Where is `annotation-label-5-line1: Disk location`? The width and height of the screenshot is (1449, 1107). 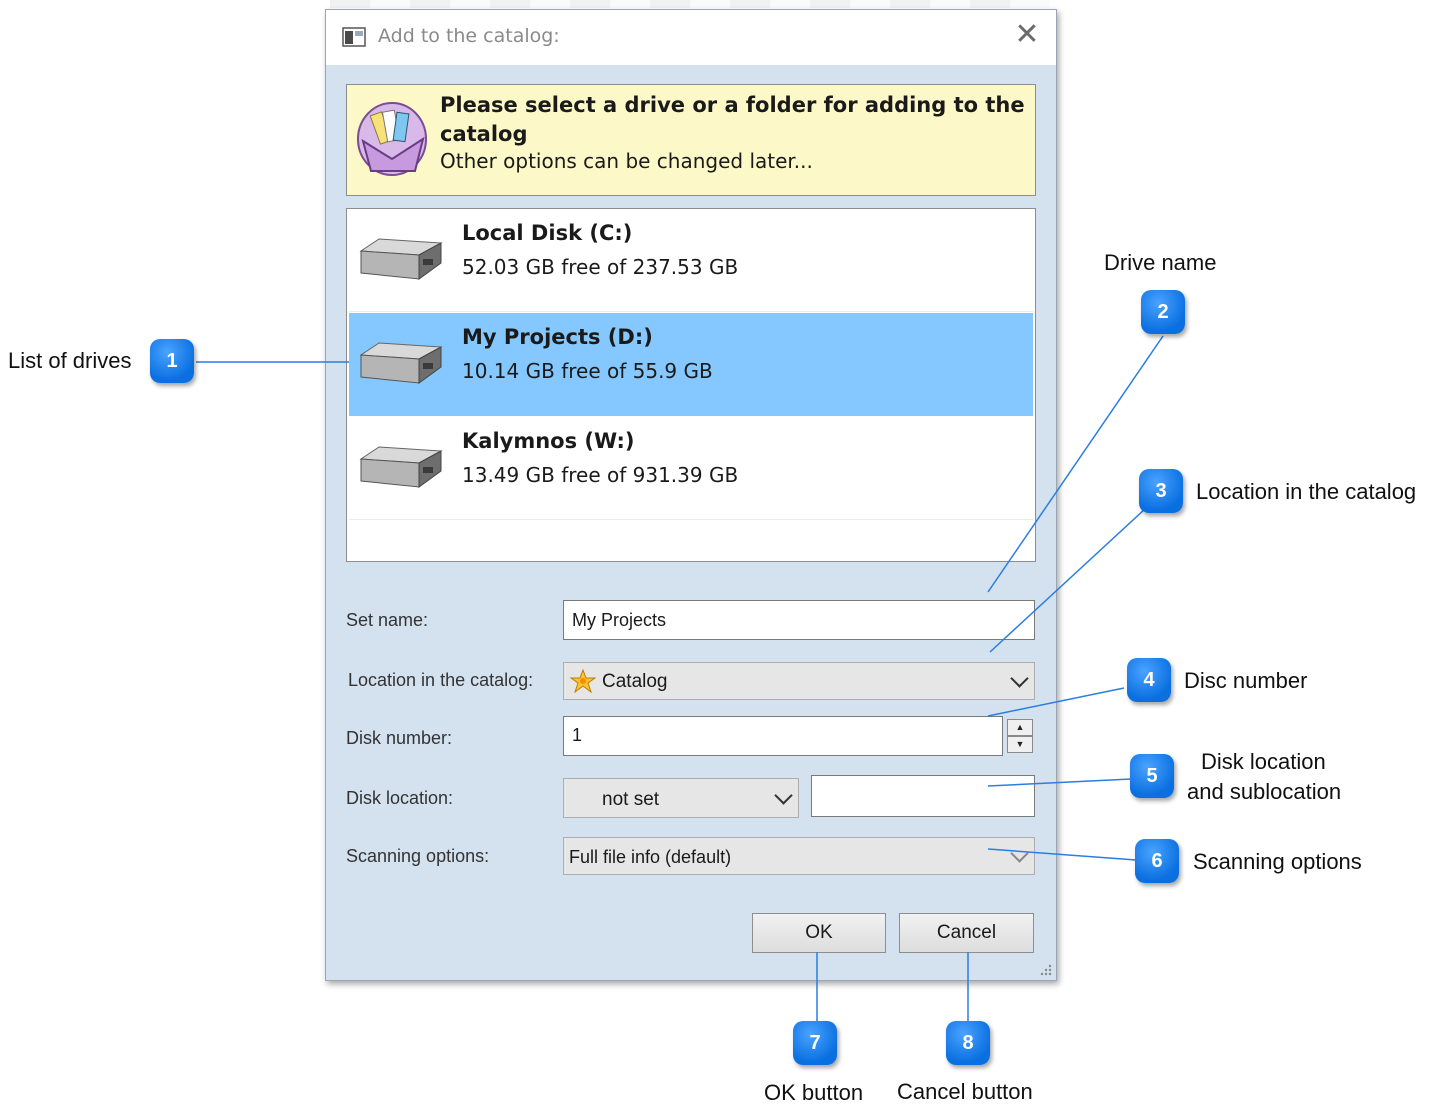 annotation-label-5-line1: Disk location is located at coordinates (1263, 761).